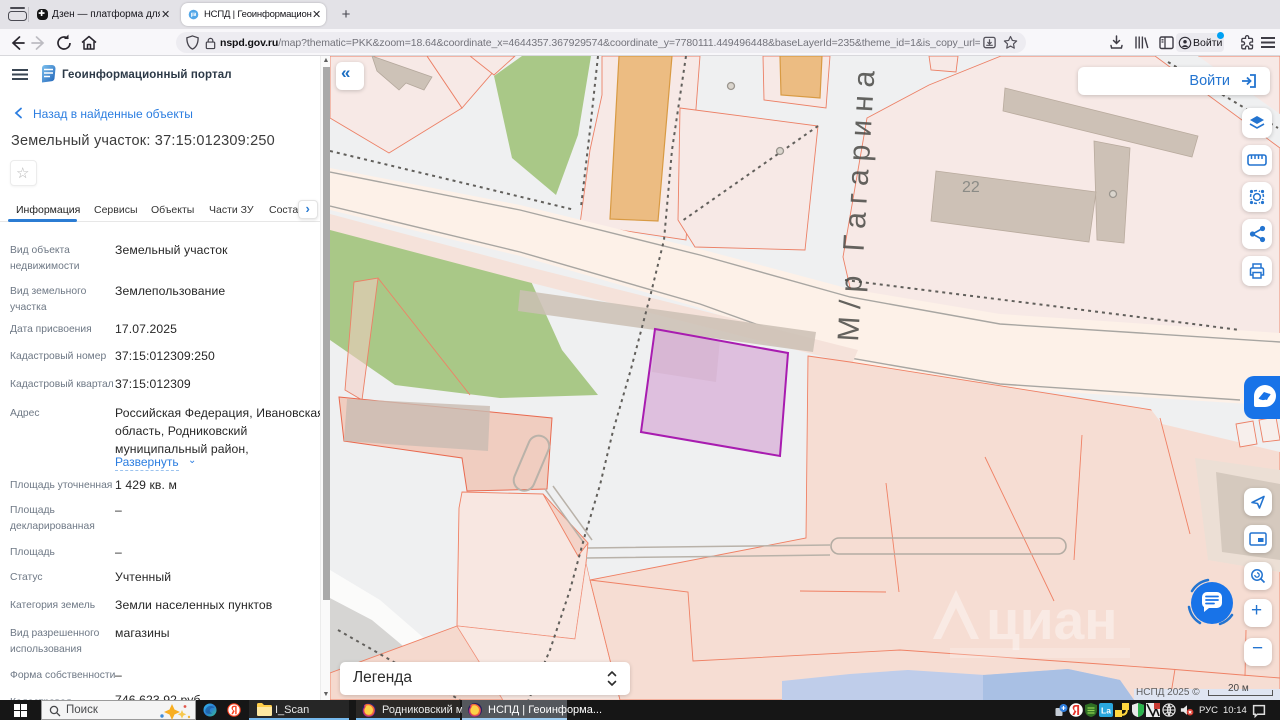 This screenshot has height=720, width=1280. Describe the element at coordinates (1106, 711) in the screenshot. I see `svg-text: La` at that location.